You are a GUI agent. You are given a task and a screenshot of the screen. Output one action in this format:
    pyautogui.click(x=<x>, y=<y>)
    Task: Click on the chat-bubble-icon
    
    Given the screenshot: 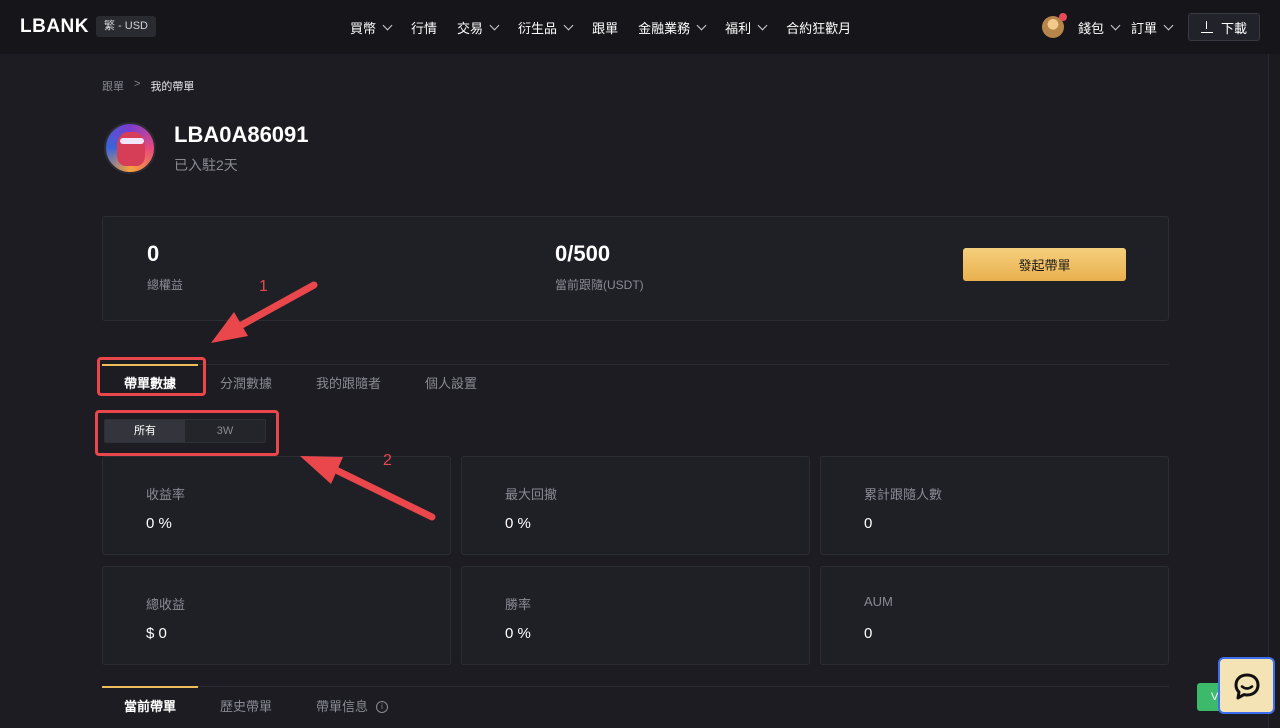 What is the action you would take?
    pyautogui.click(x=1246, y=686)
    